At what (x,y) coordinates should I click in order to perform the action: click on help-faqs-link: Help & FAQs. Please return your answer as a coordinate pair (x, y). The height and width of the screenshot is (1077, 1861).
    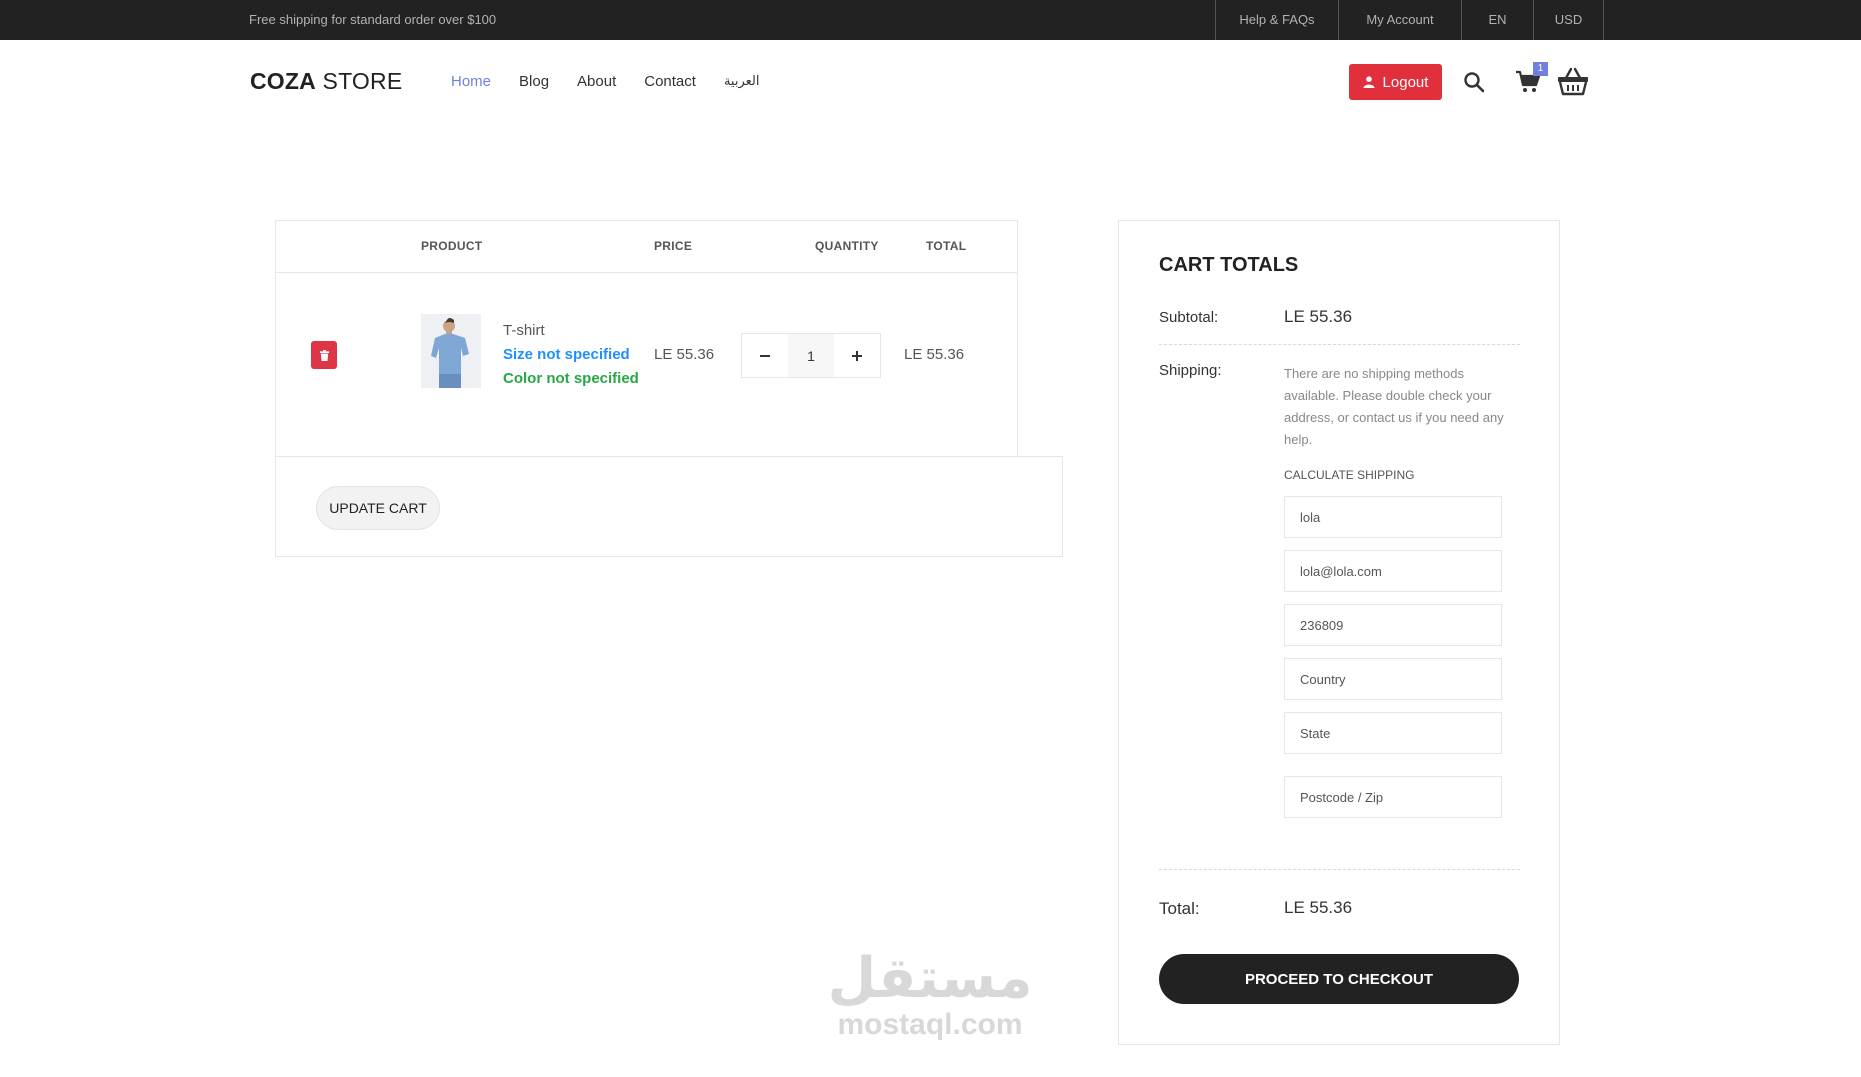
    Looking at the image, I should click on (1276, 20).